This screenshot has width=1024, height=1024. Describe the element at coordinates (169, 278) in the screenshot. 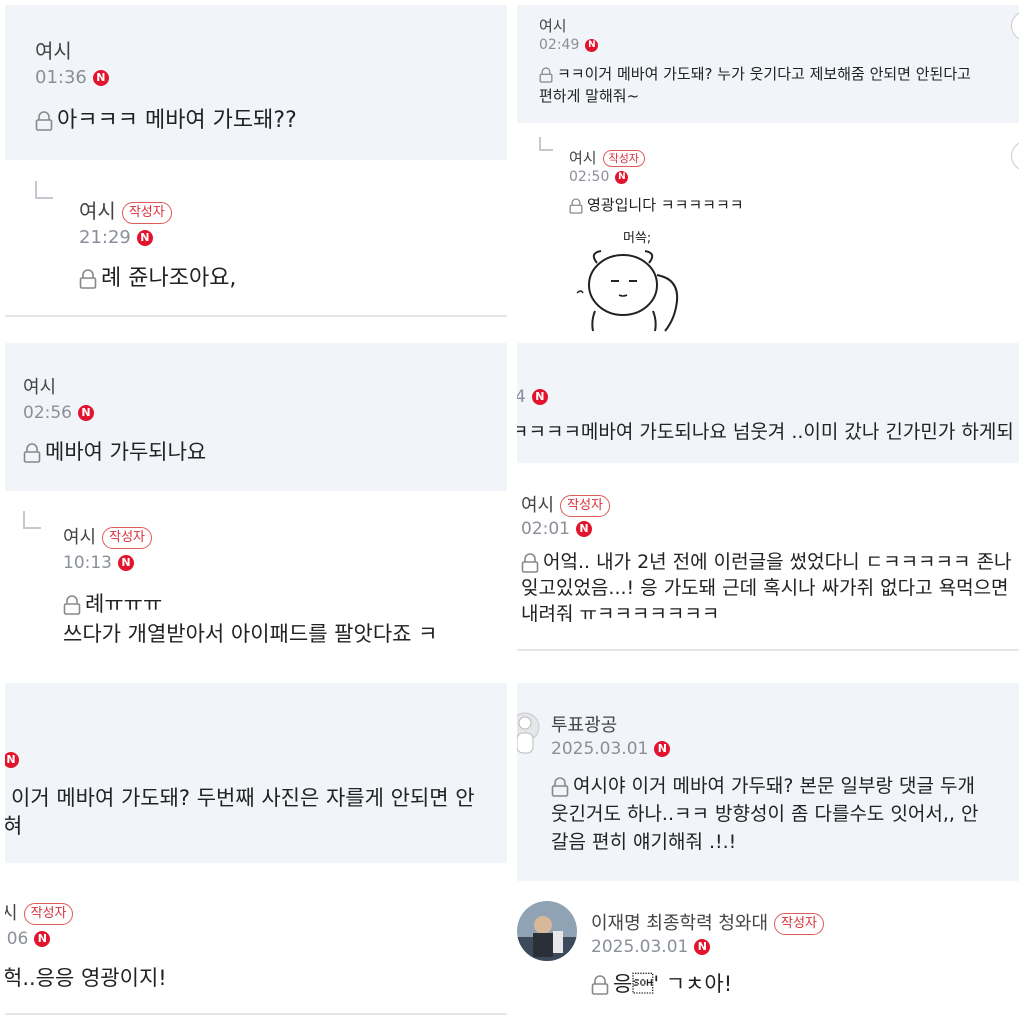

I see `reply-text: 례 쥰나조아요,` at that location.